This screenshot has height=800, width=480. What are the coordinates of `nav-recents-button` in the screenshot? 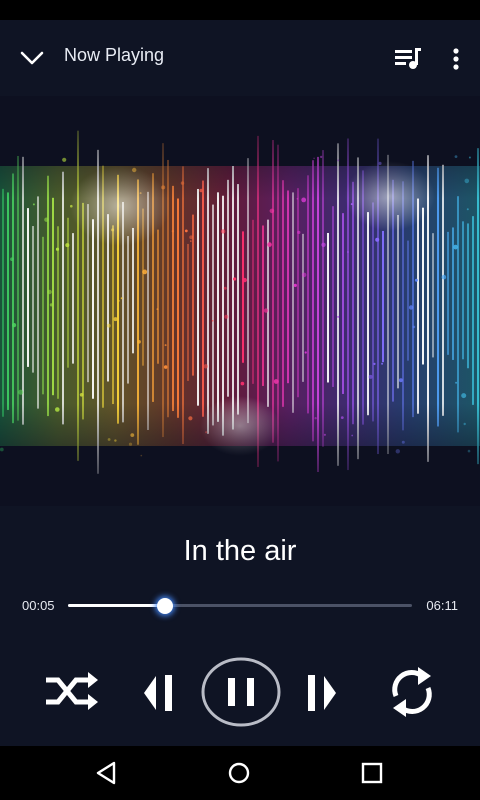 It's located at (372, 773).